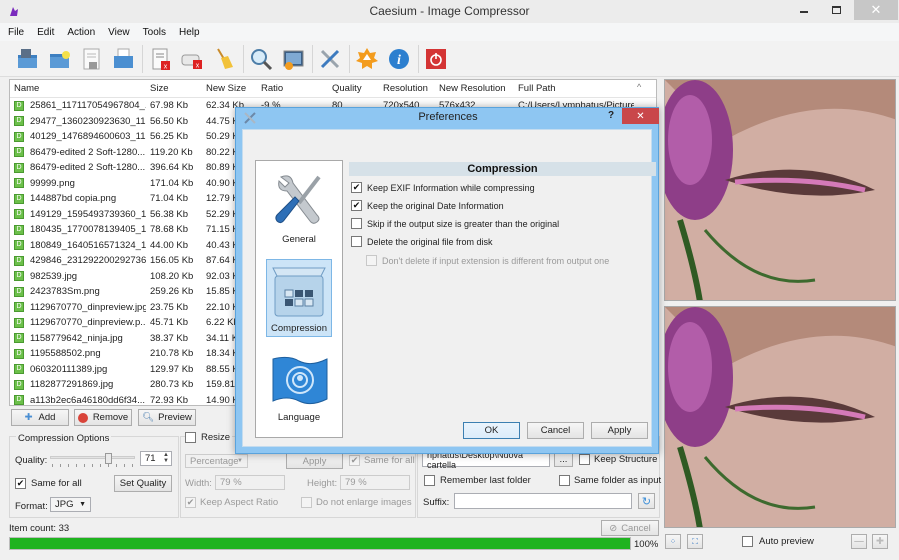 This screenshot has width=899, height=560. What do you see at coordinates (78, 88) in the screenshot?
I see `column-name: Name` at bounding box center [78, 88].